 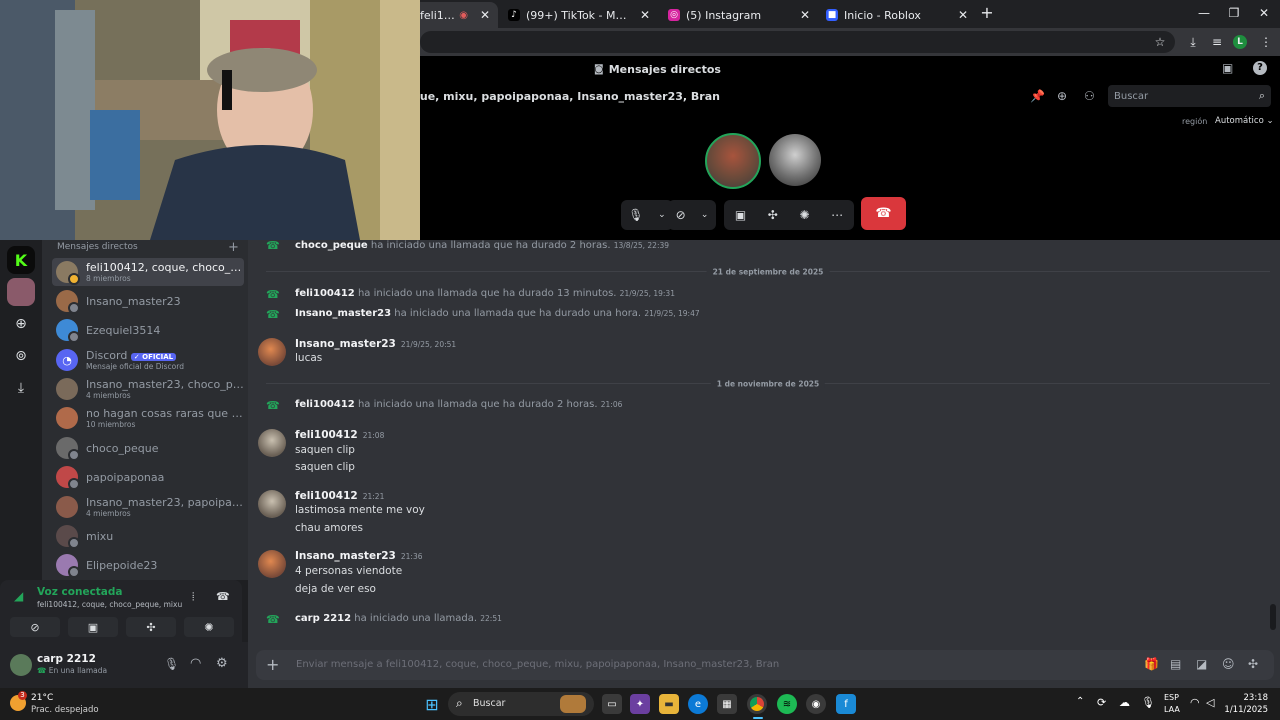 I want to click on sticker-icon: ◪, so click(x=1201, y=664).